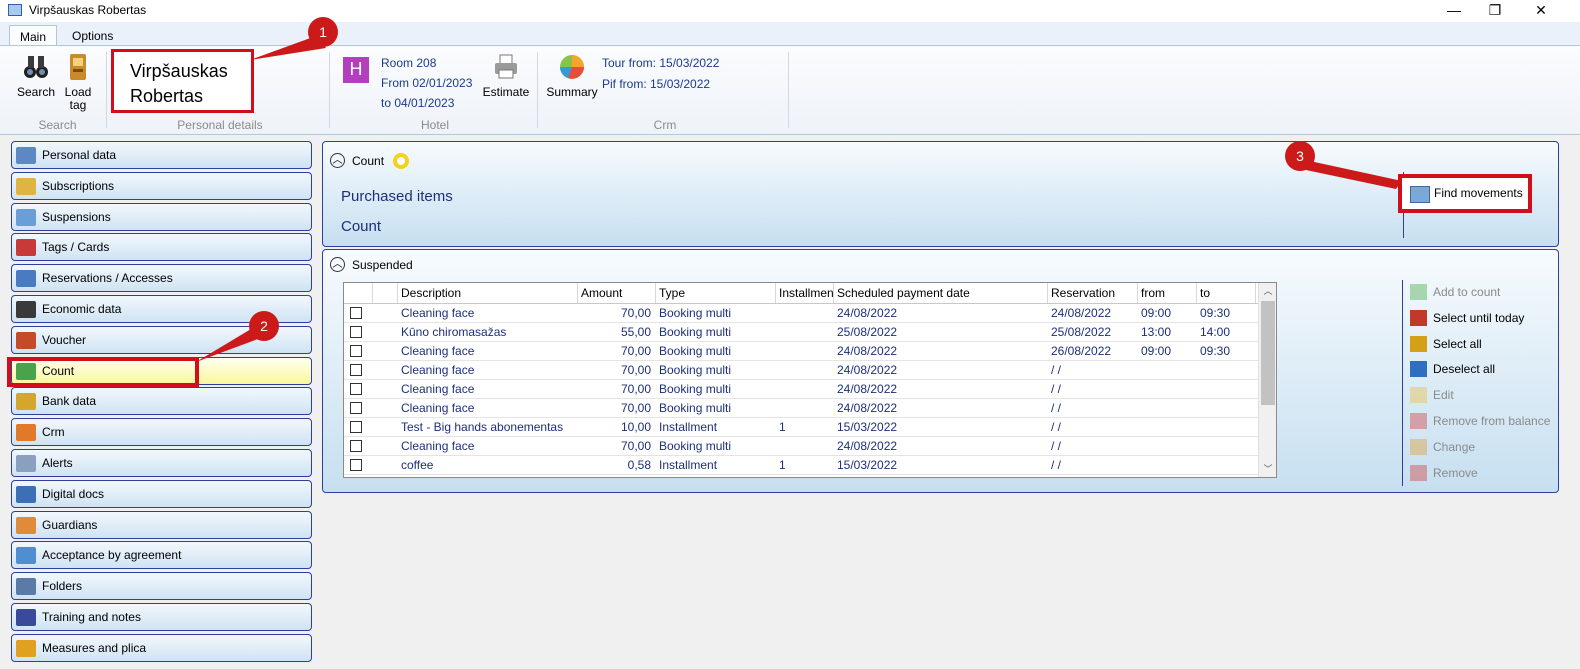 The height and width of the screenshot is (669, 1580). Describe the element at coordinates (801, 465) in the screenshot. I see `table-row: coffee 0,58 Installment 1 15/03/2022 / /` at that location.